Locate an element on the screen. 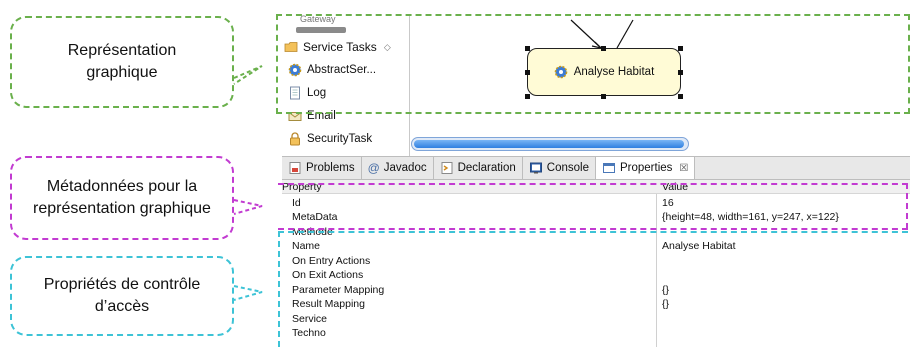 The width and height of the screenshot is (914, 347). palette-group-label: Service Tasks is located at coordinates (340, 47).